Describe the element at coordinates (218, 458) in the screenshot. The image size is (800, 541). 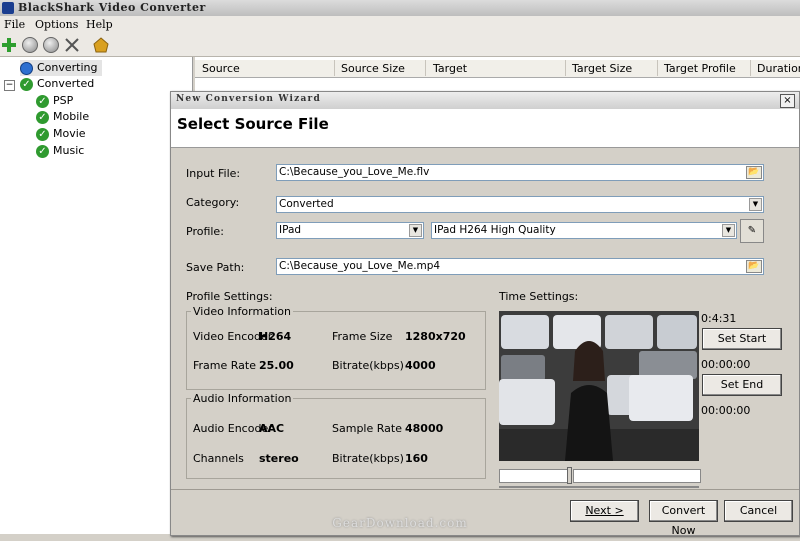
I see `channels-label: Channels` at that location.